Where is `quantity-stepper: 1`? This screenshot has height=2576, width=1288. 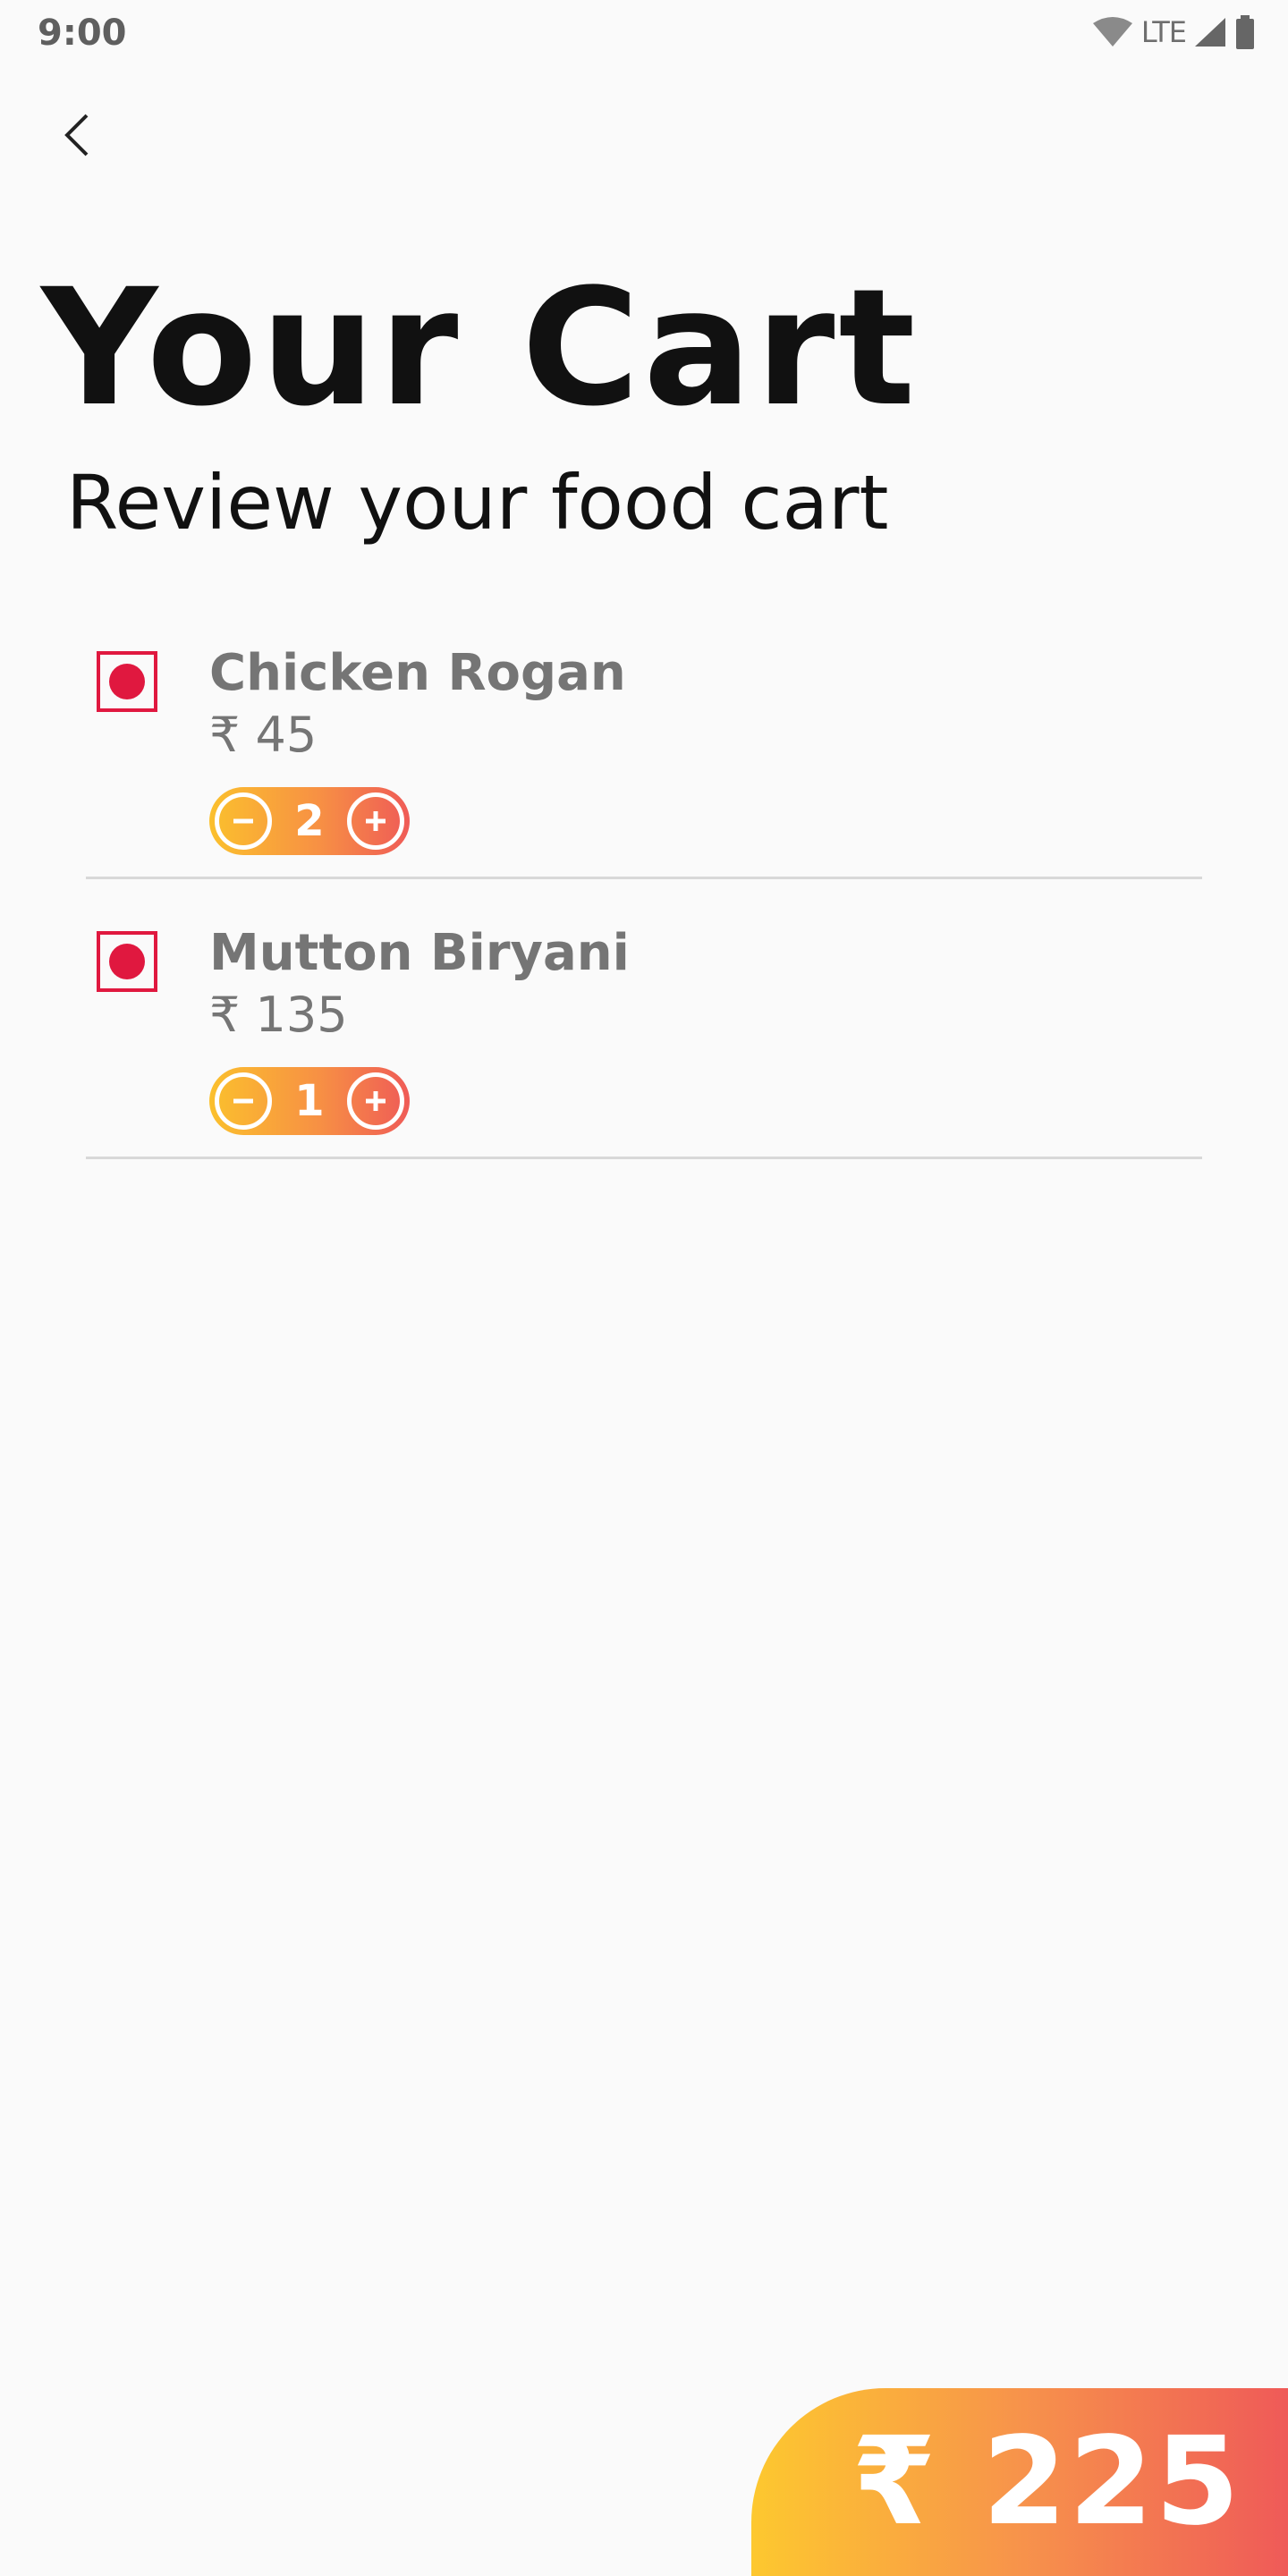
quantity-stepper: 1 is located at coordinates (309, 1101).